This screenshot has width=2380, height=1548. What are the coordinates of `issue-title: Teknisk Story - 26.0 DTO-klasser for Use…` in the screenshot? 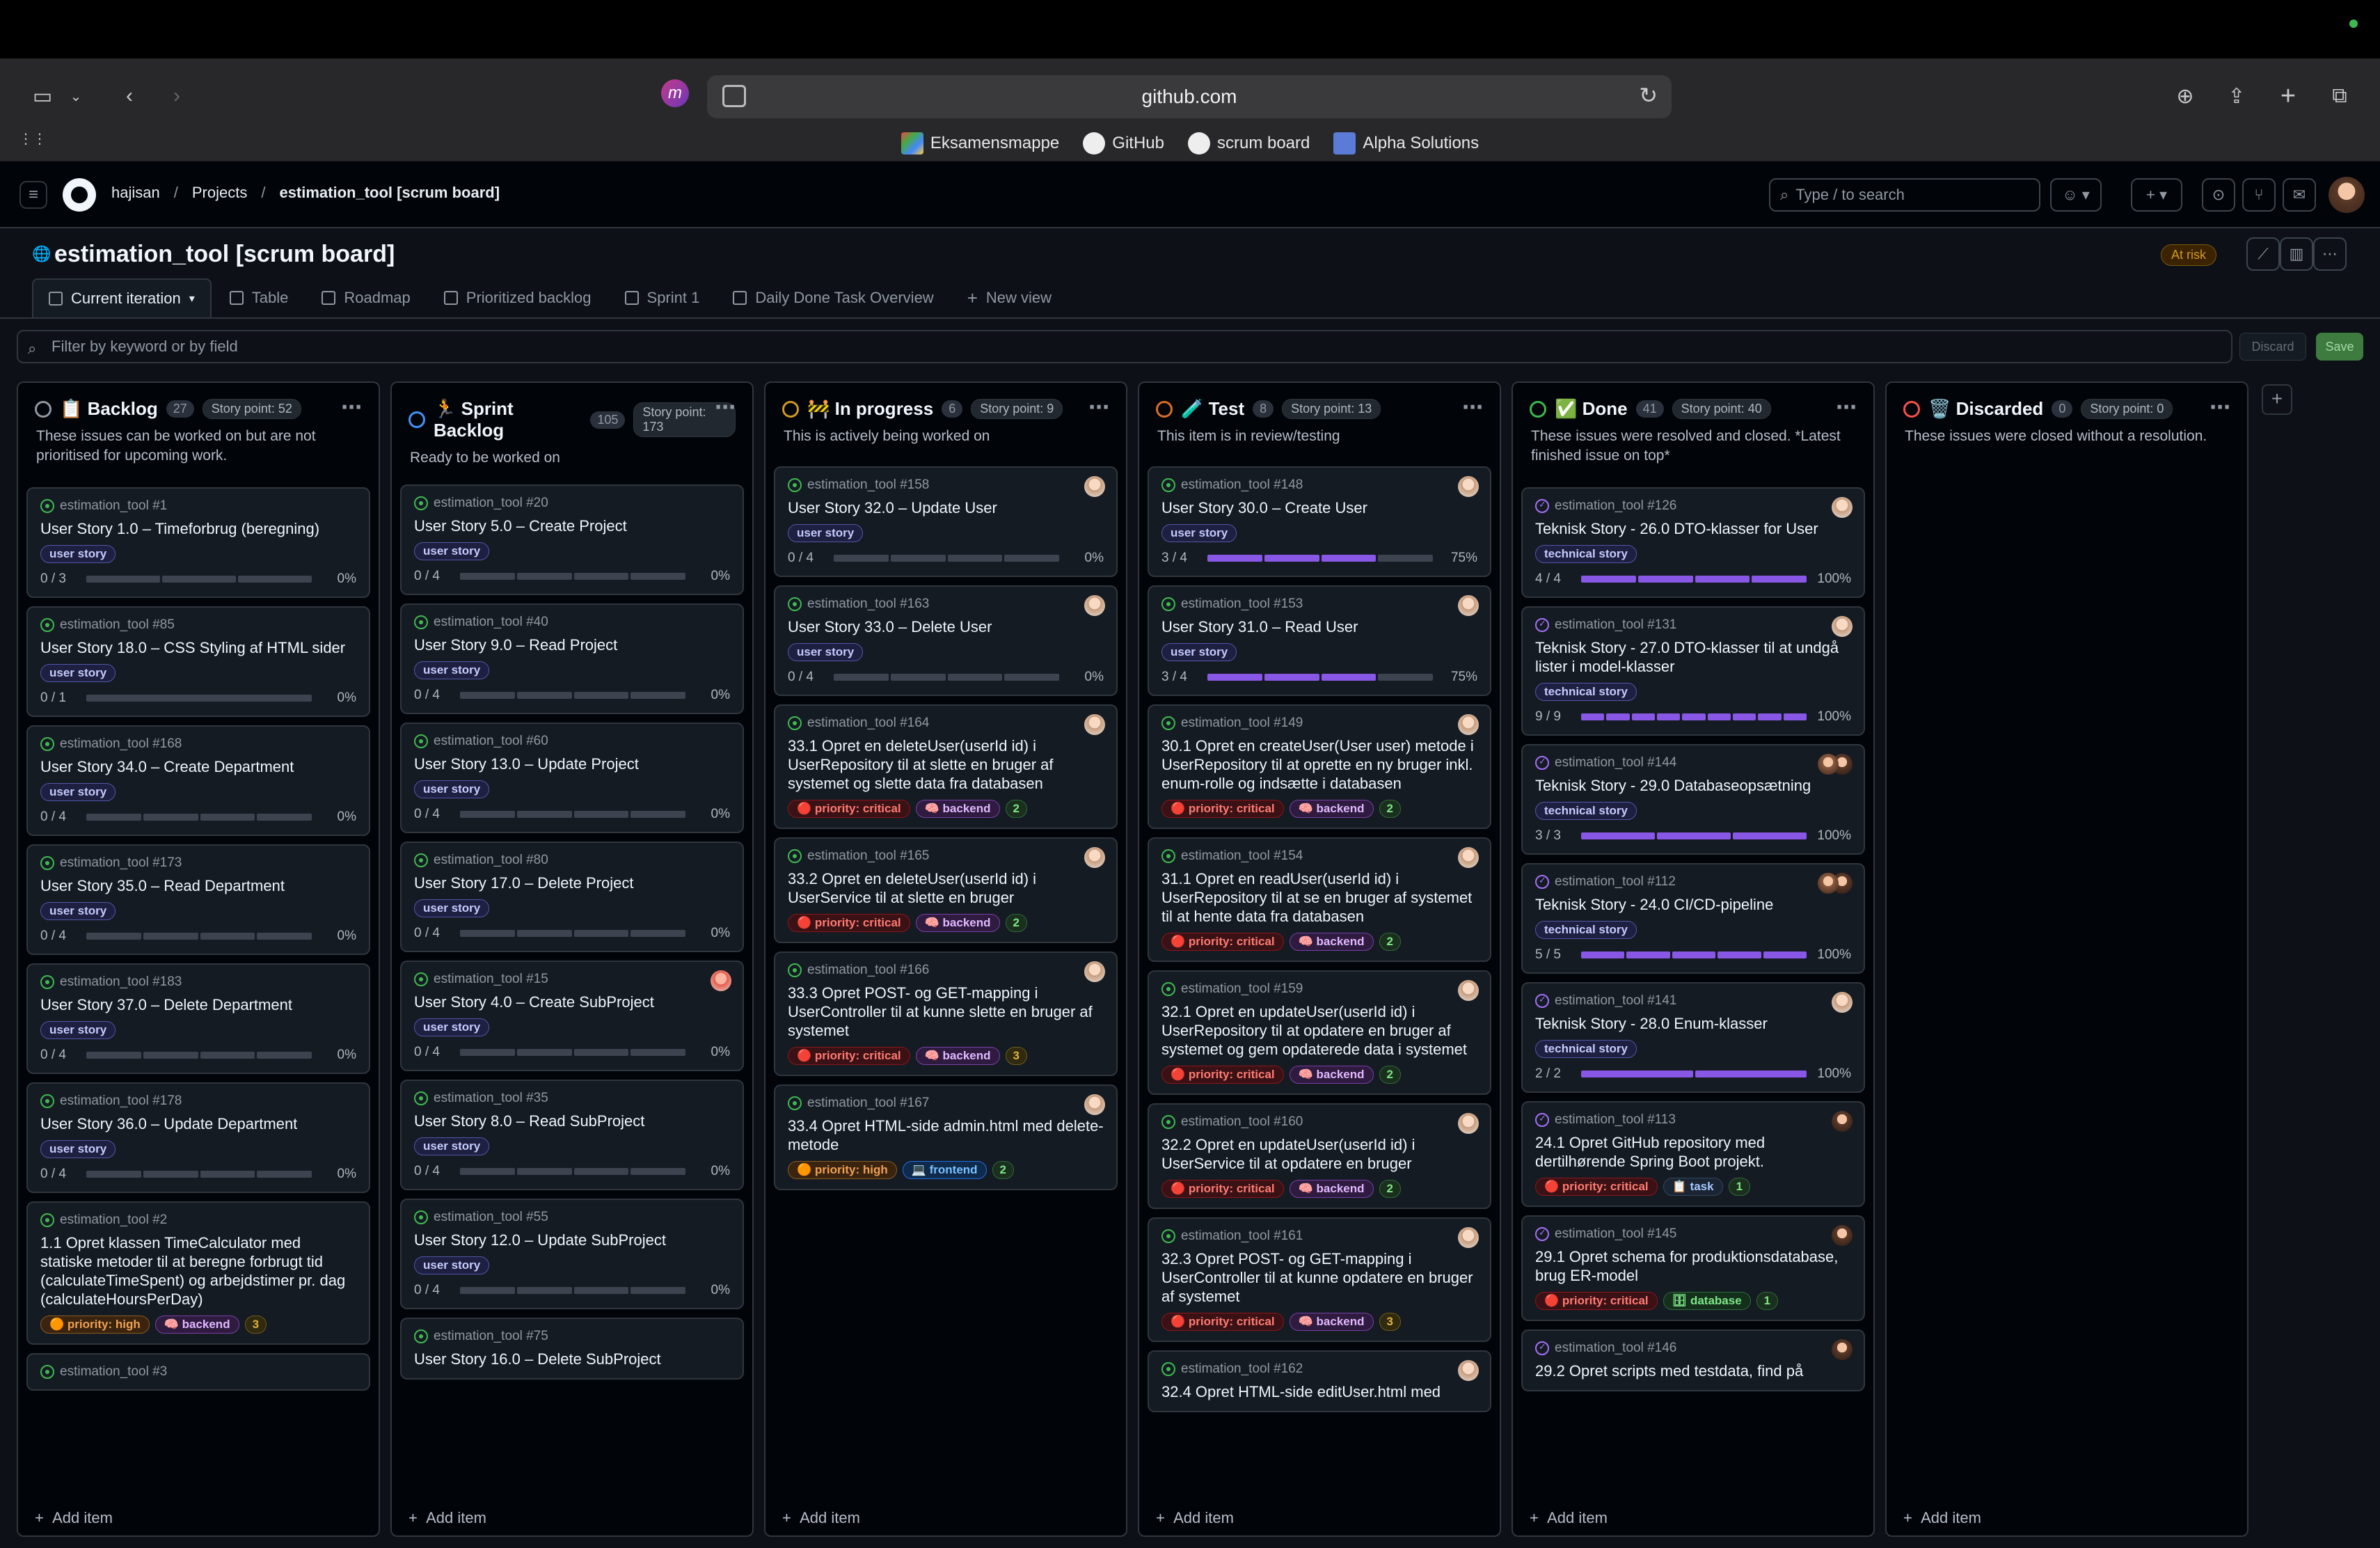 It's located at (1693, 528).